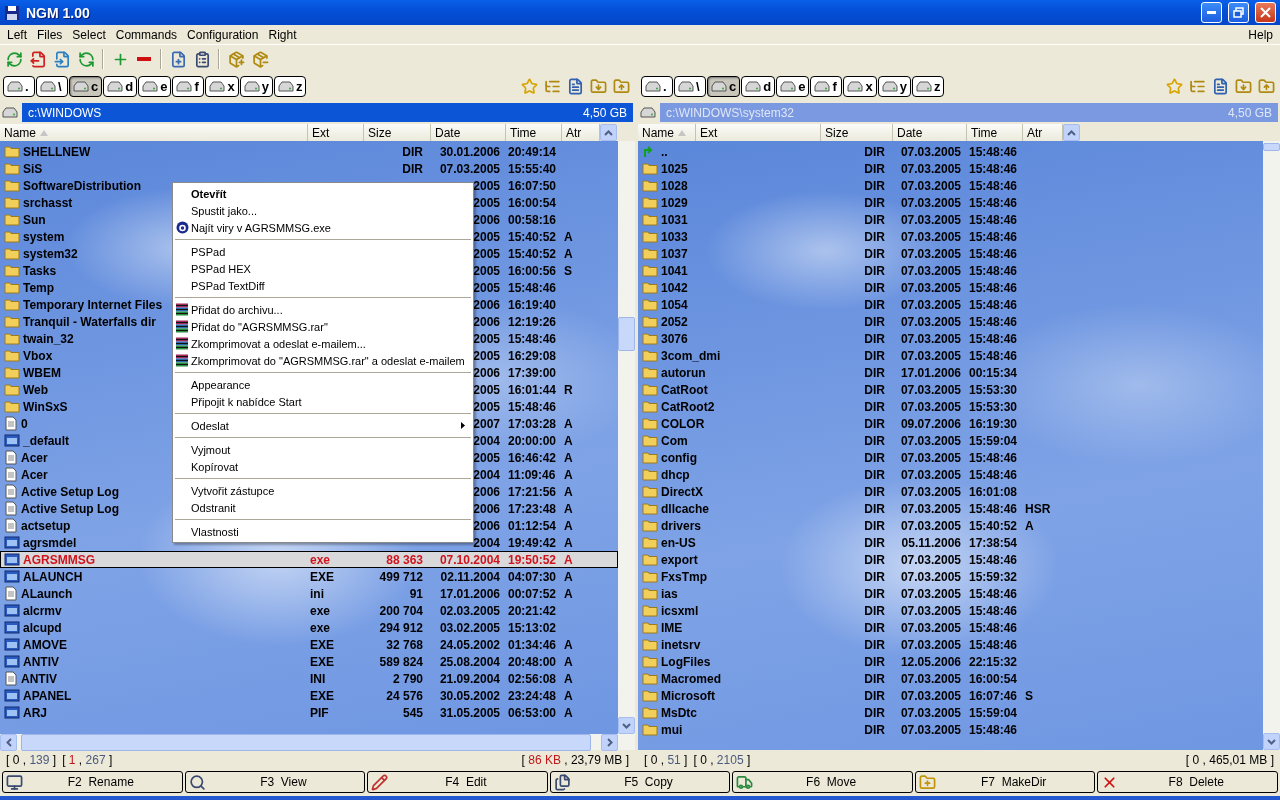 This screenshot has width=1280, height=800. Describe the element at coordinates (34, 219) in the screenshot. I see `file-name: Sun` at that location.